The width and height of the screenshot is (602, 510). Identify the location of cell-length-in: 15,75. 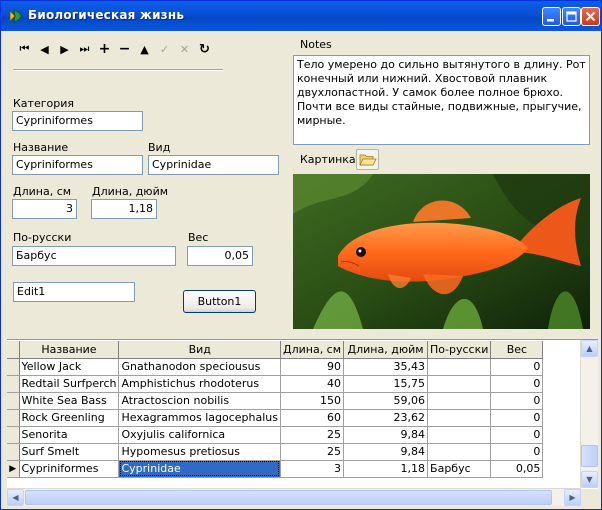
(386, 384).